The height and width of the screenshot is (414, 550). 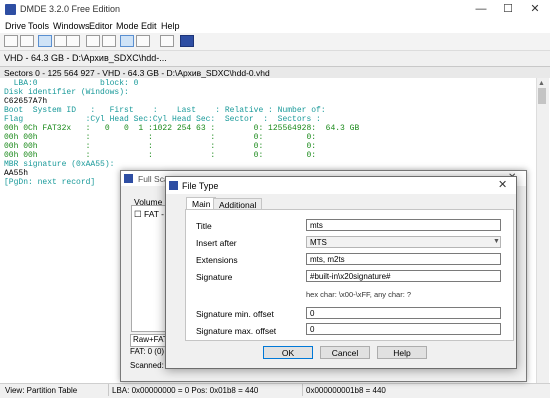 I want to click on vertical-scrollbar, so click(x=542, y=230).